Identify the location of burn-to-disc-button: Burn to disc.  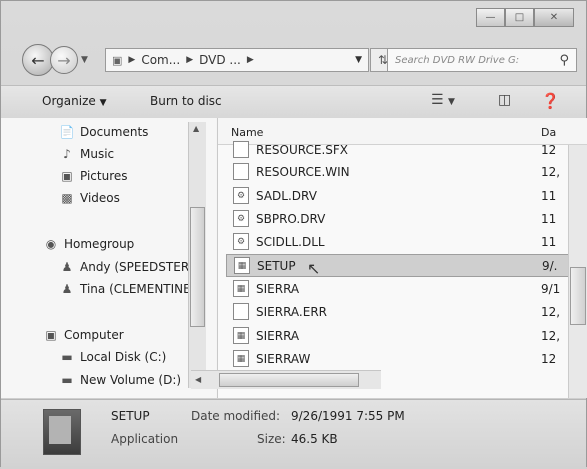
(186, 101).